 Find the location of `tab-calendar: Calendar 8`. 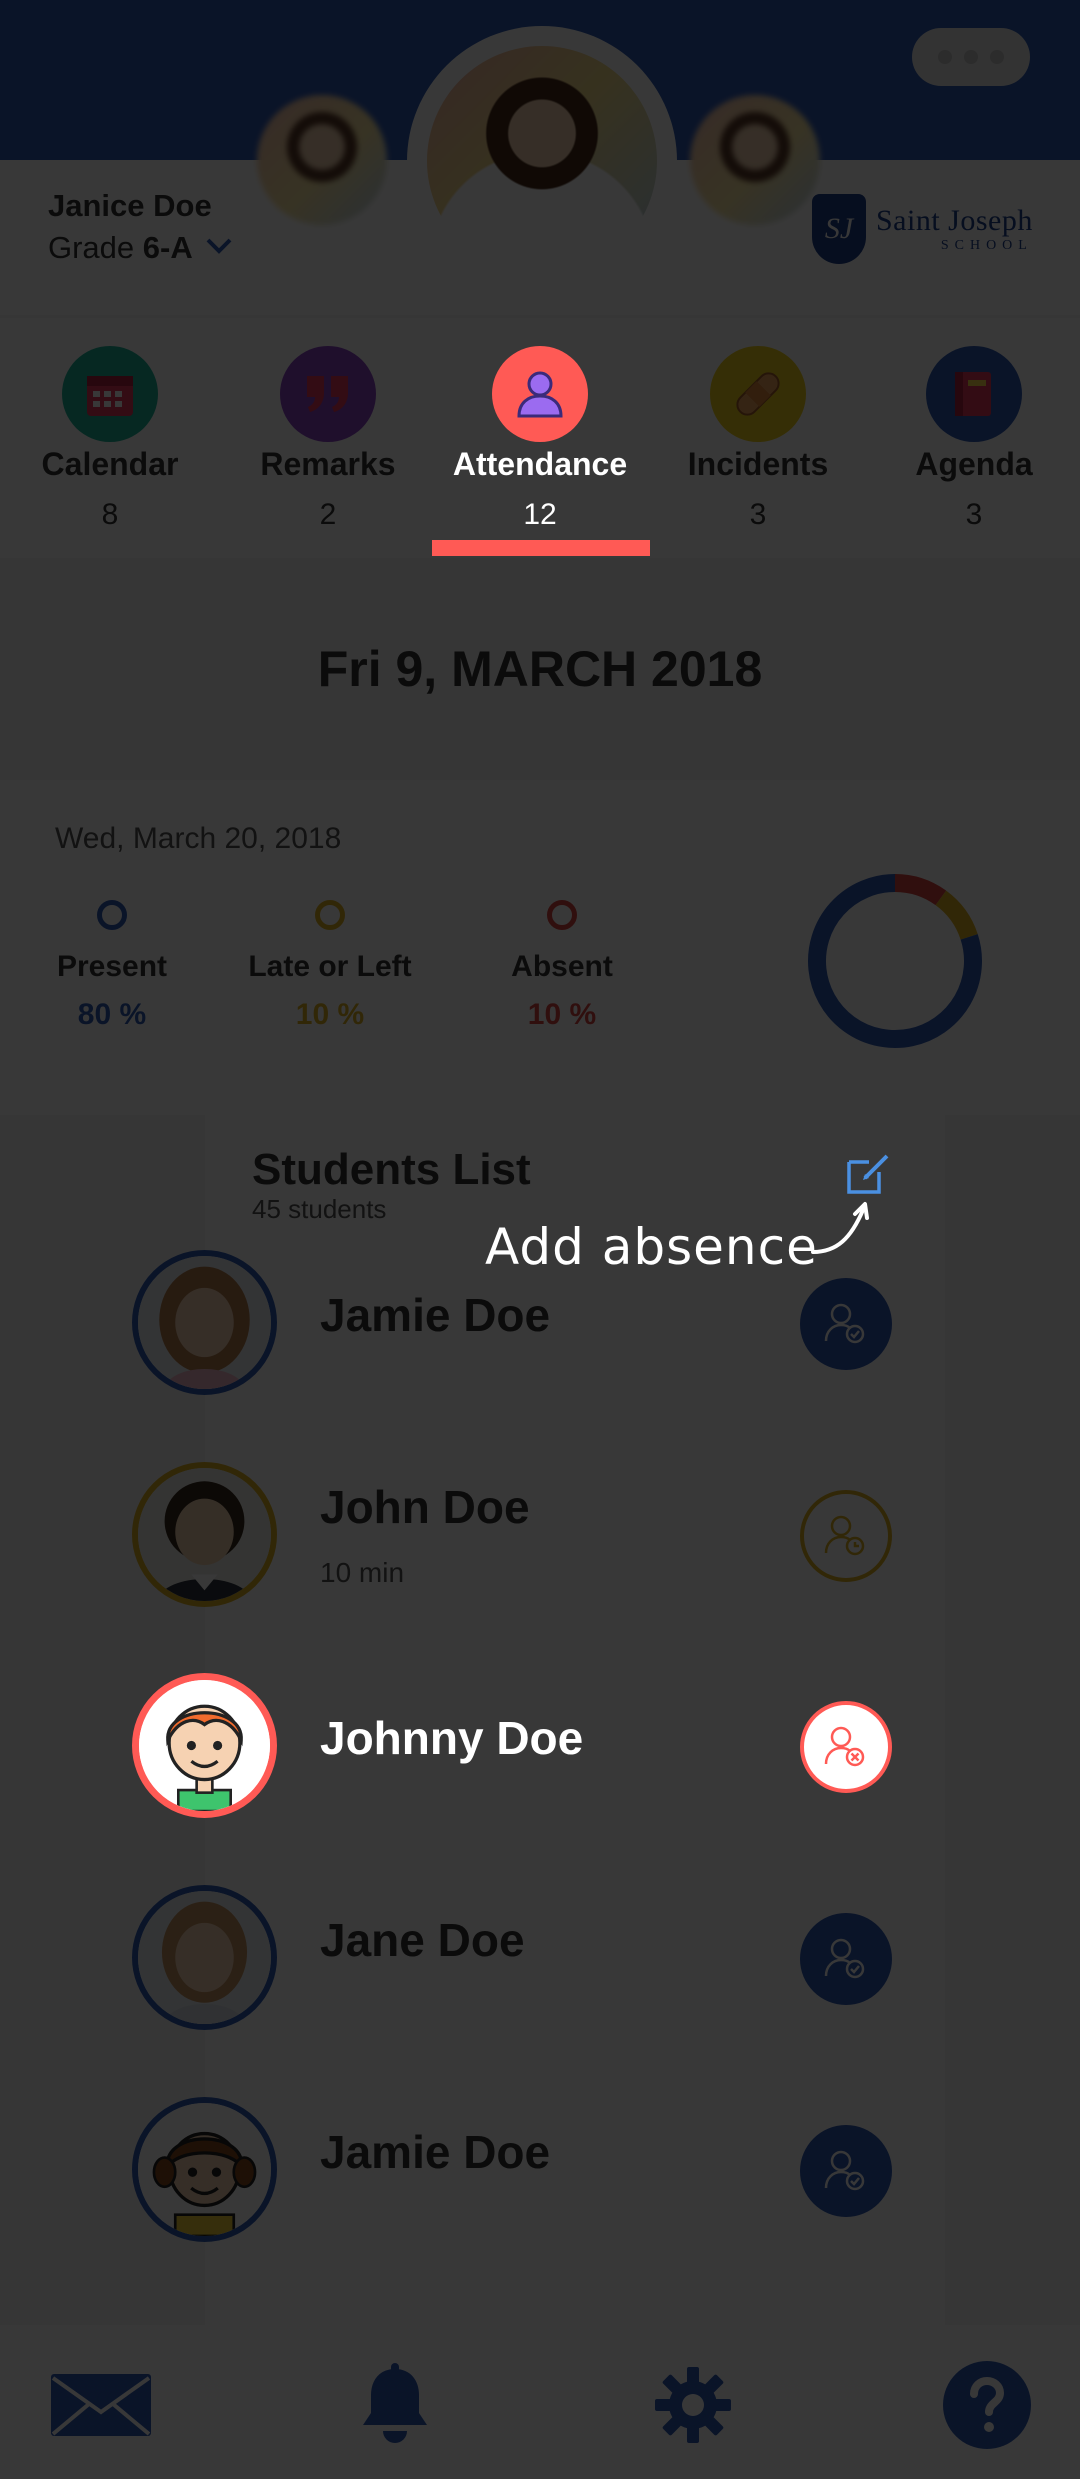

tab-calendar: Calendar 8 is located at coordinates (110, 438).